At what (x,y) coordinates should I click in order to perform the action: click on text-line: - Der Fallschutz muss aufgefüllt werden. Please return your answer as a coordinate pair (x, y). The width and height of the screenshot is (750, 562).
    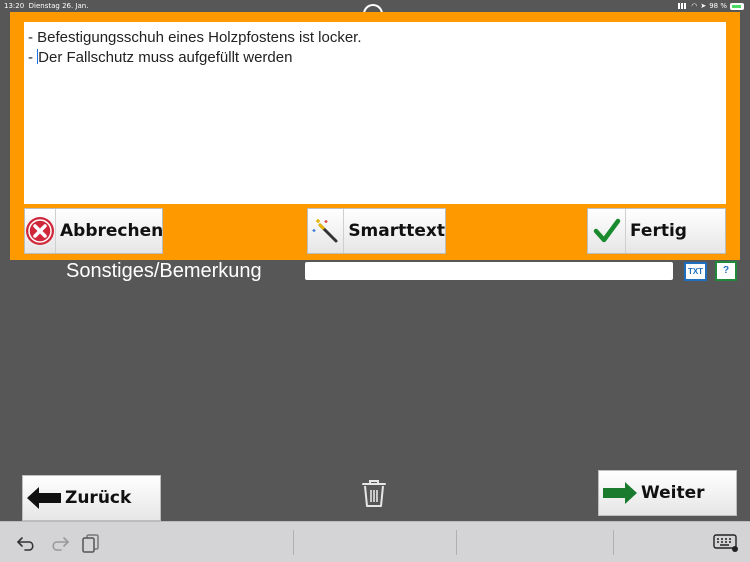
    Looking at the image, I should click on (160, 57).